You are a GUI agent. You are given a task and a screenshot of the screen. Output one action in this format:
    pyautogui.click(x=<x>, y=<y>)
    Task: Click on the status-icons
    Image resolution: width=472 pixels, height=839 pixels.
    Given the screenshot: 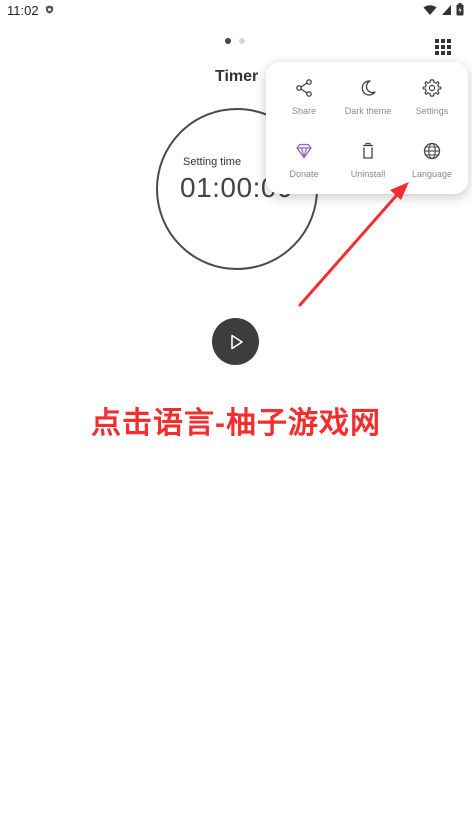 What is the action you would take?
    pyautogui.click(x=443, y=9)
    